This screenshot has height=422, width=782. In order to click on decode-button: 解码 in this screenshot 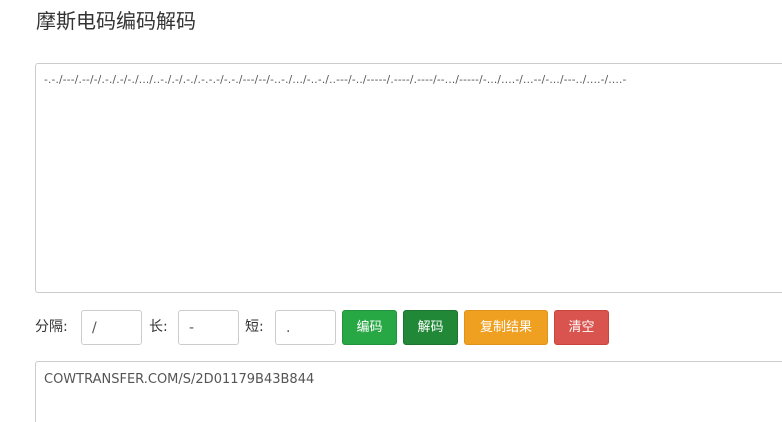, I will do `click(430, 327)`.